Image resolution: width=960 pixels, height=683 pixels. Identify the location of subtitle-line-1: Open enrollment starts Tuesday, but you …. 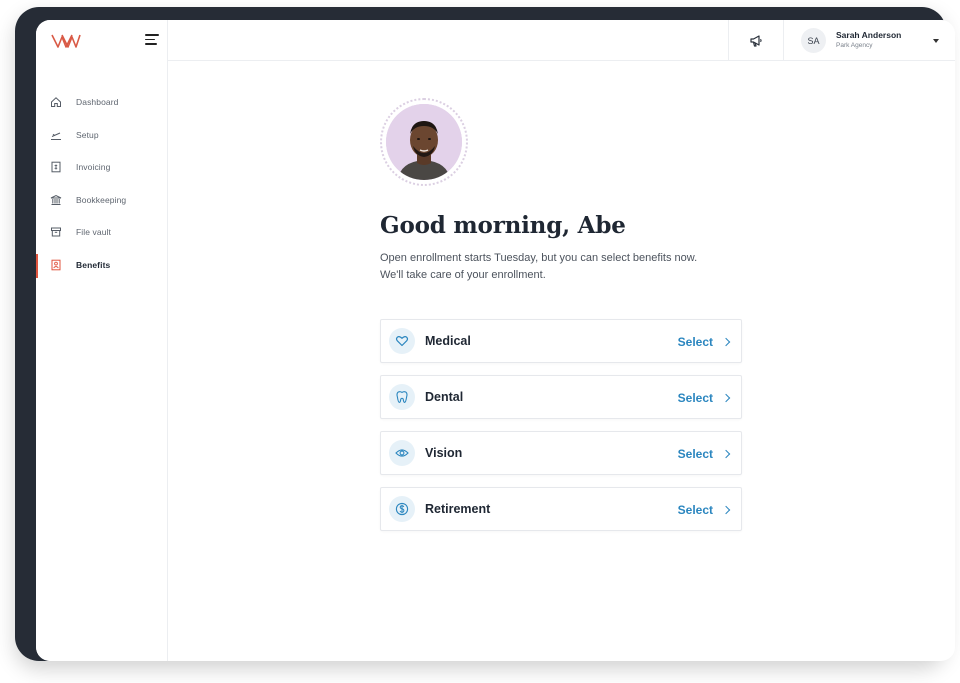
(539, 258).